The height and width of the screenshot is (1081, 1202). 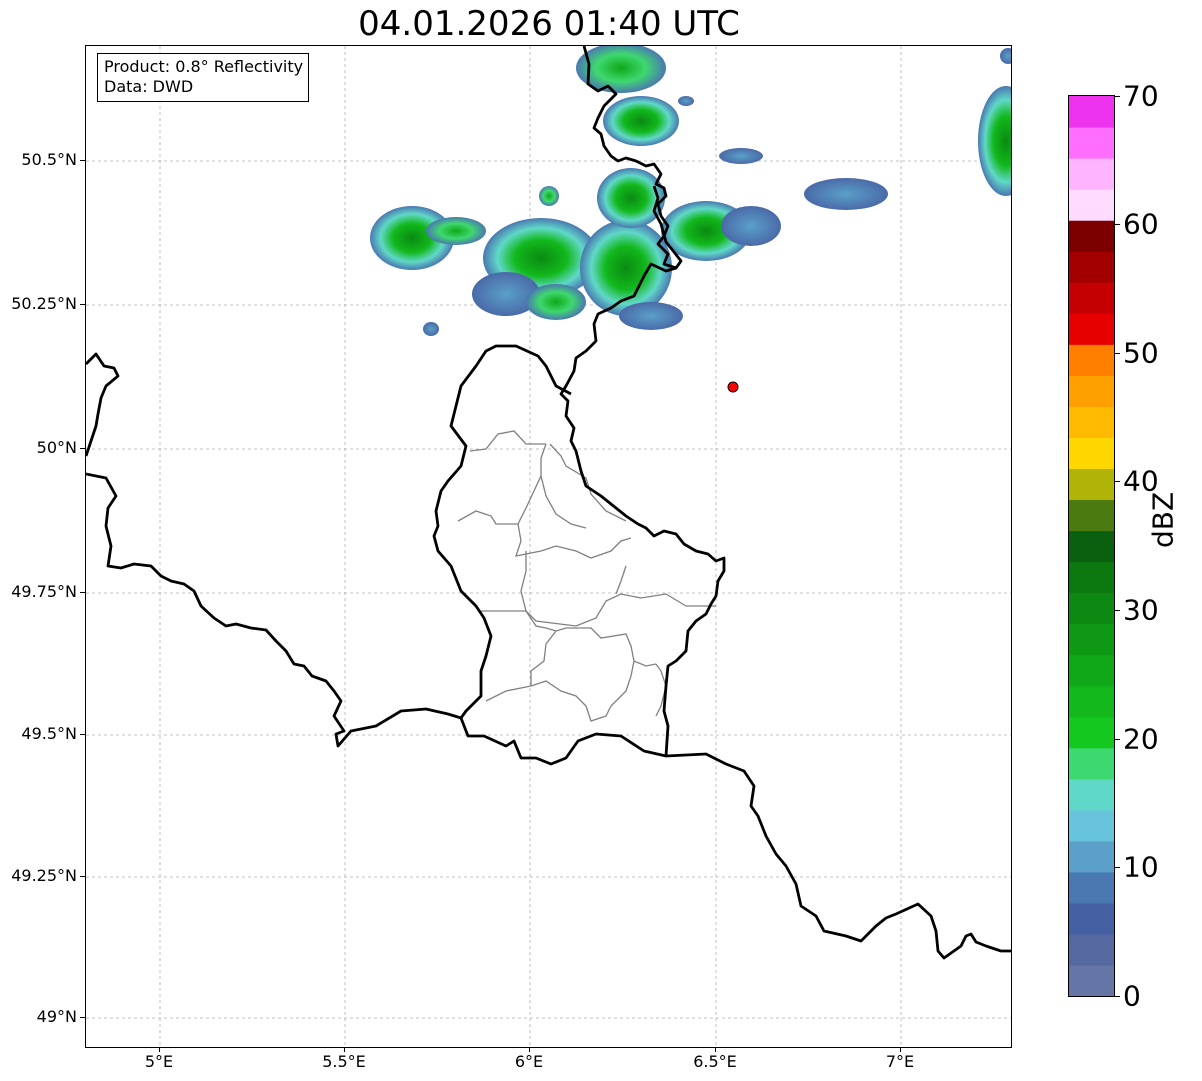 I want to click on lat-label: 50.5°N, so click(x=49, y=159).